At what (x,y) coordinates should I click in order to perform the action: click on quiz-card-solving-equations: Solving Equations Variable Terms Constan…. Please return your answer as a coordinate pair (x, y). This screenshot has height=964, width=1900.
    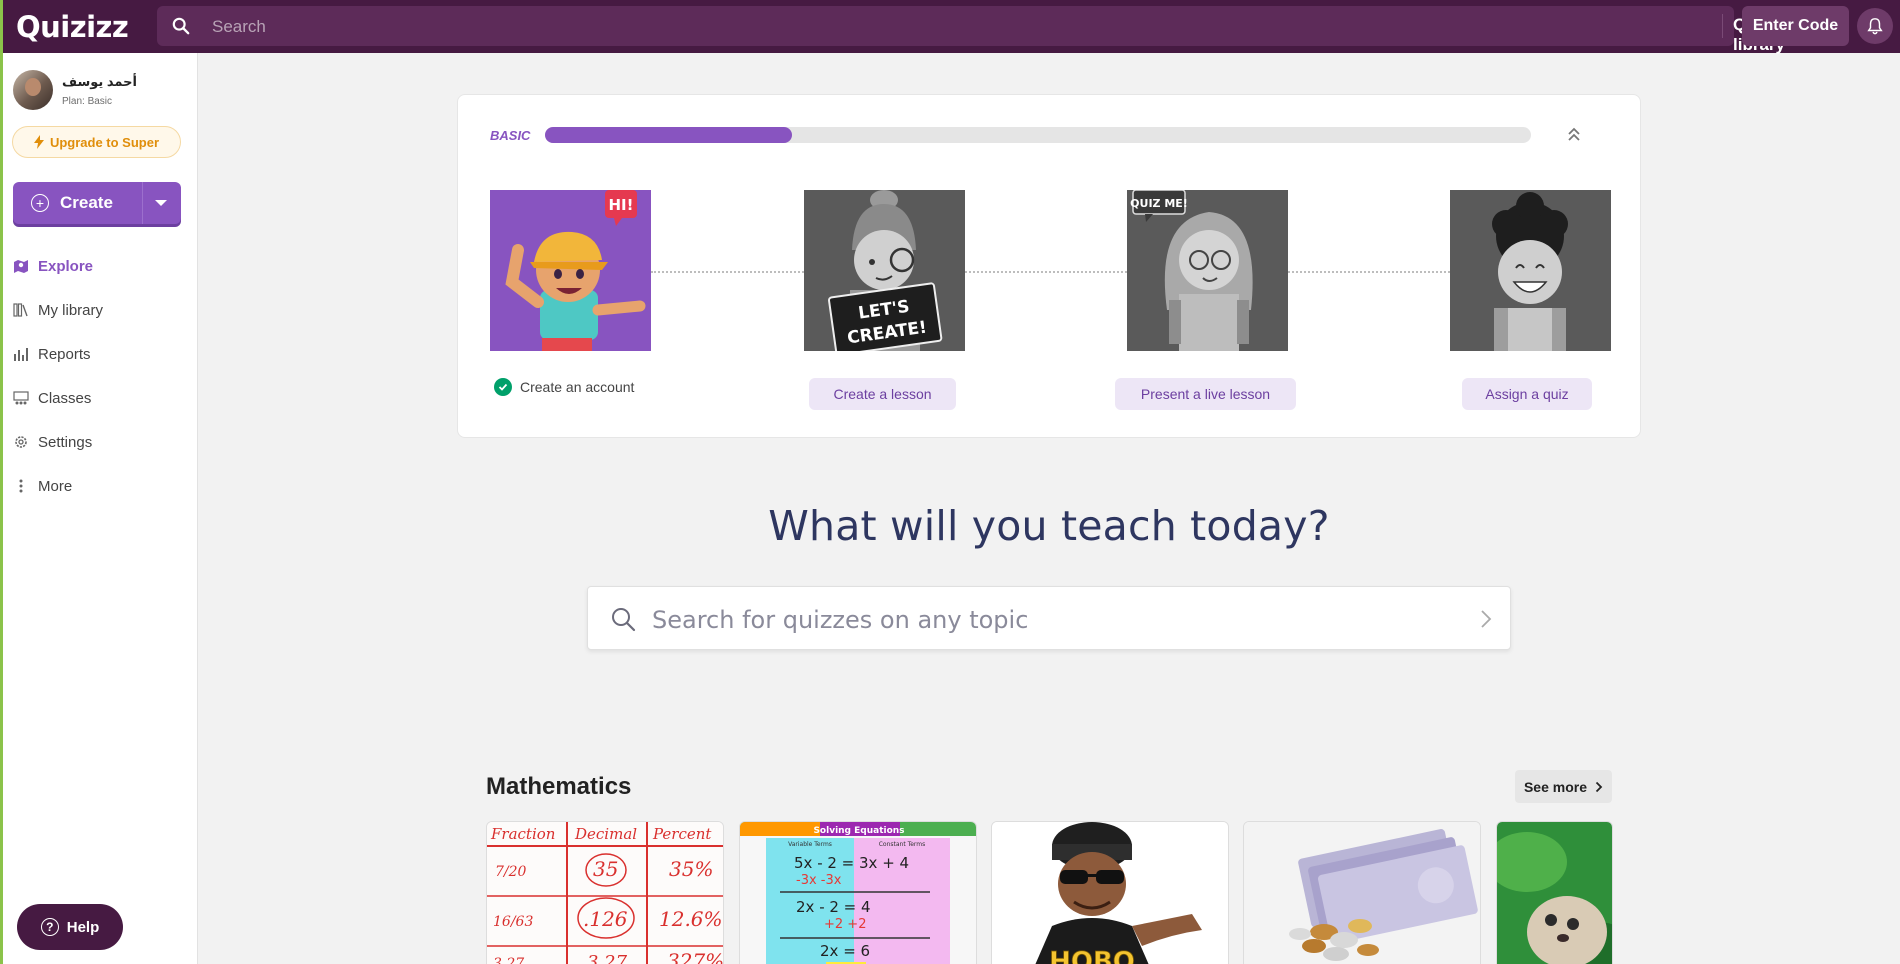
    Looking at the image, I should click on (858, 892).